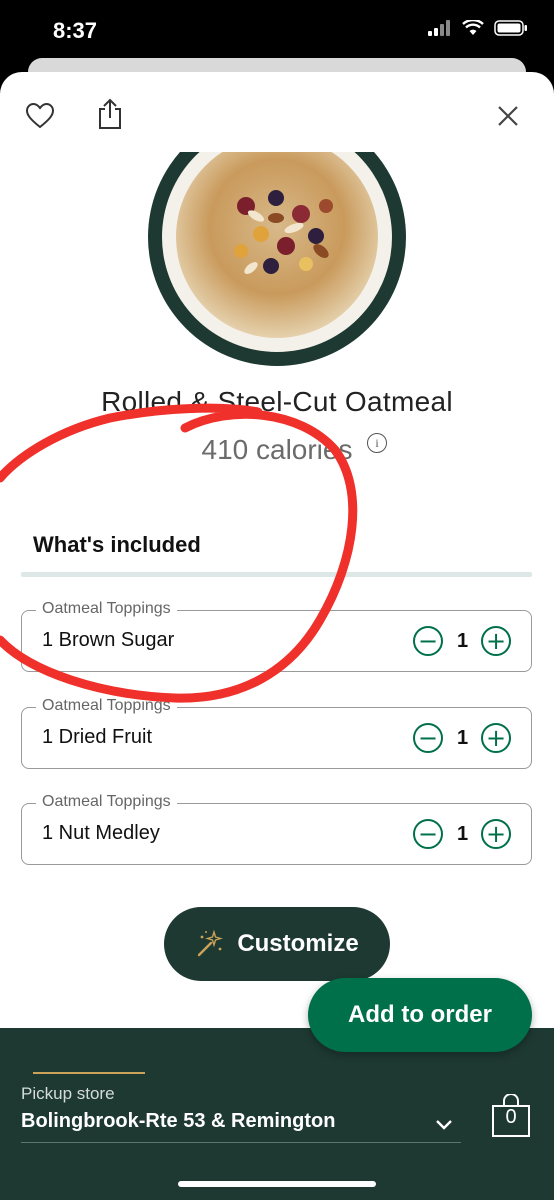 The width and height of the screenshot is (554, 1200). I want to click on section-divider, so click(276, 574).